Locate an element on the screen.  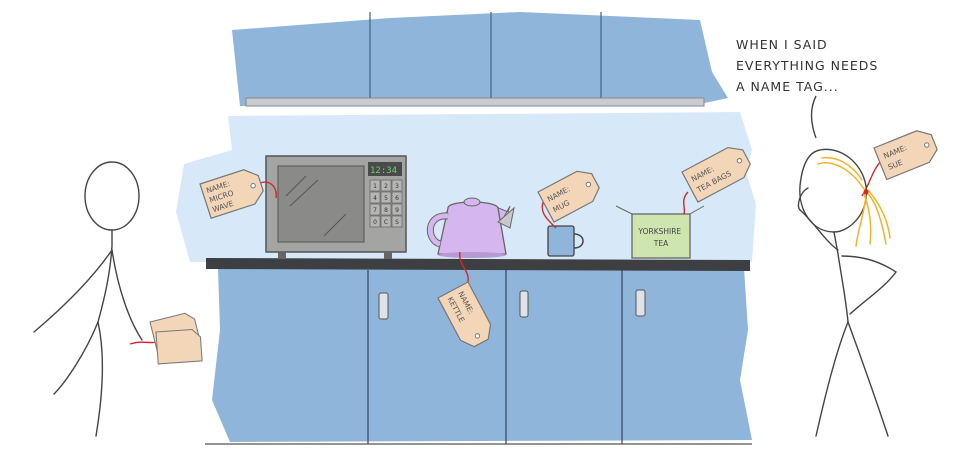
microwave-display: 12:34 is located at coordinates (383, 171).